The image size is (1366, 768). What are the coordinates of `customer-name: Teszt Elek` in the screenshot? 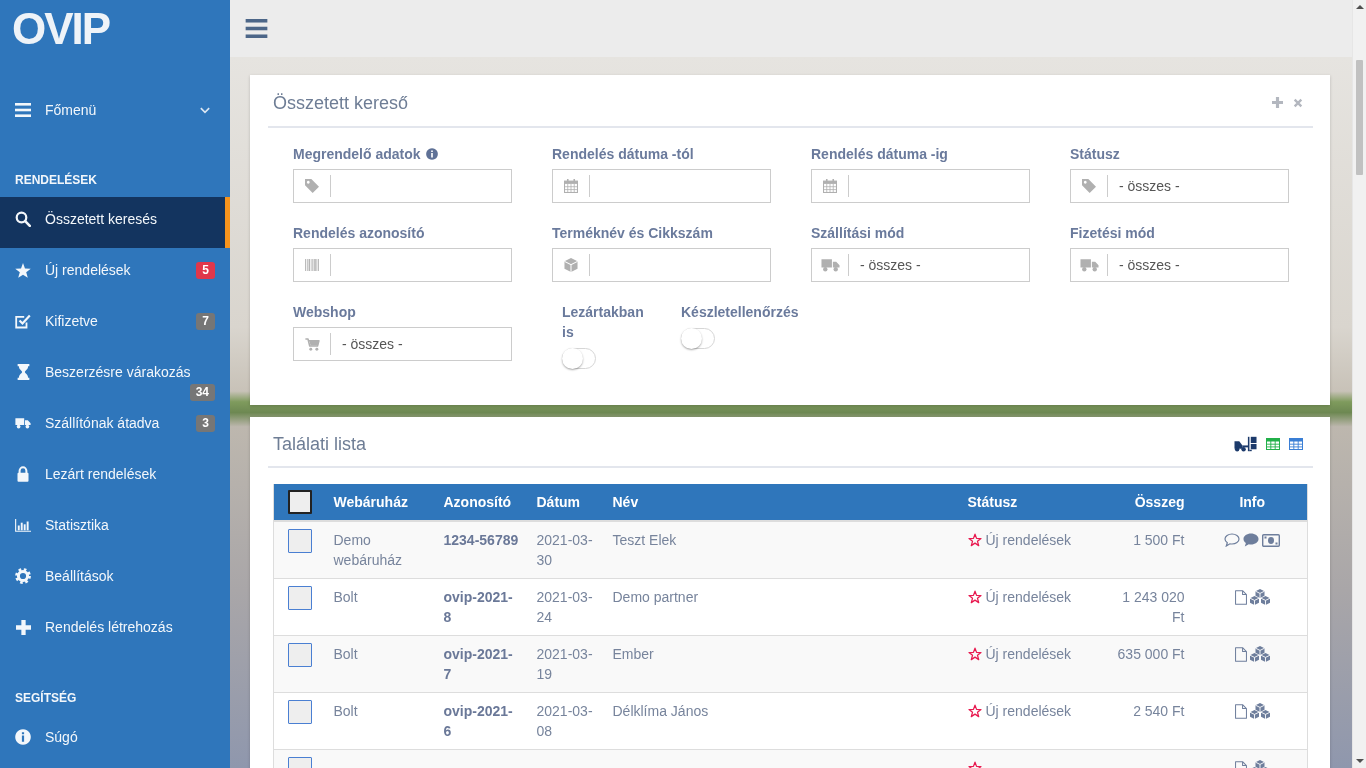 It's located at (645, 540).